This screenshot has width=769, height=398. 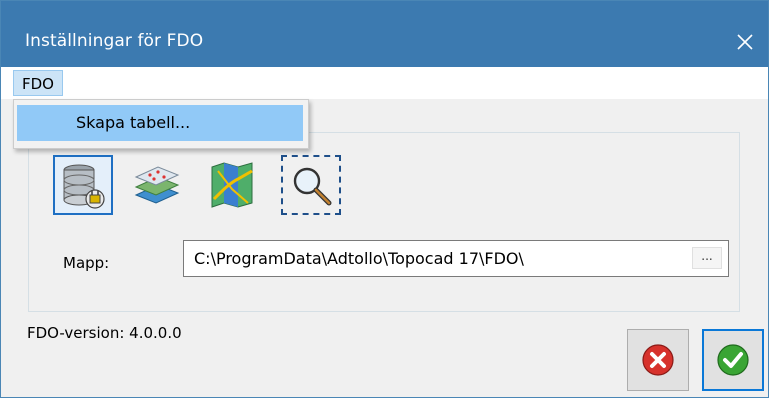 I want to click on ok-button, so click(x=733, y=360).